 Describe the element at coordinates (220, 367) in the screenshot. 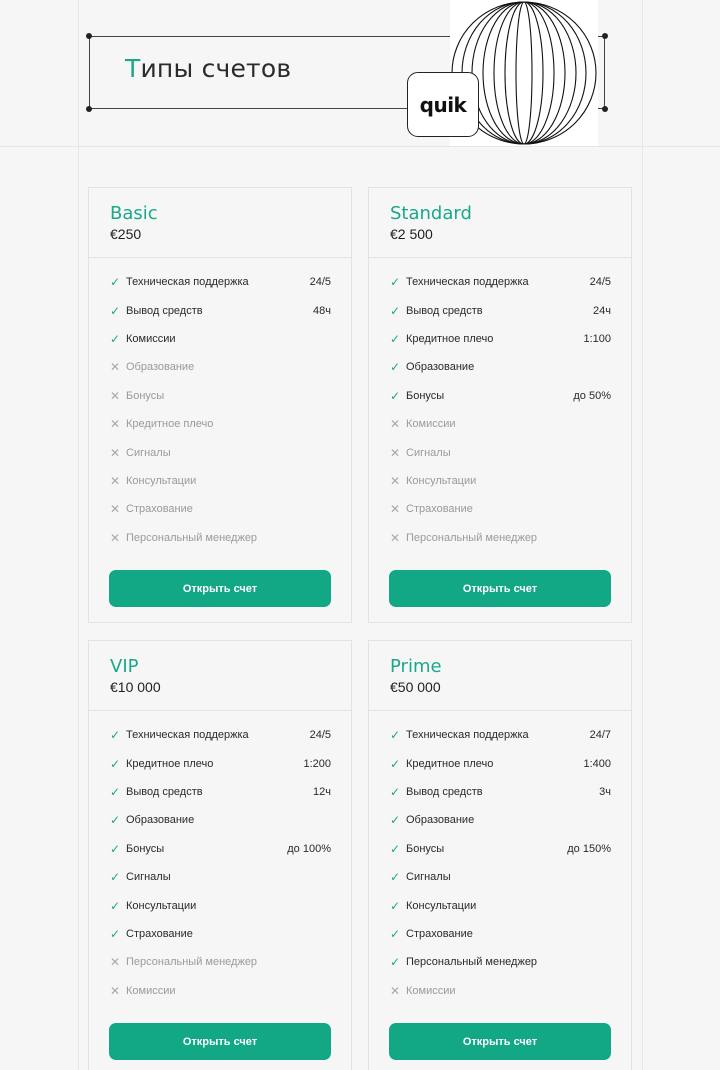

I see `feature-row: ✕ Образование` at that location.